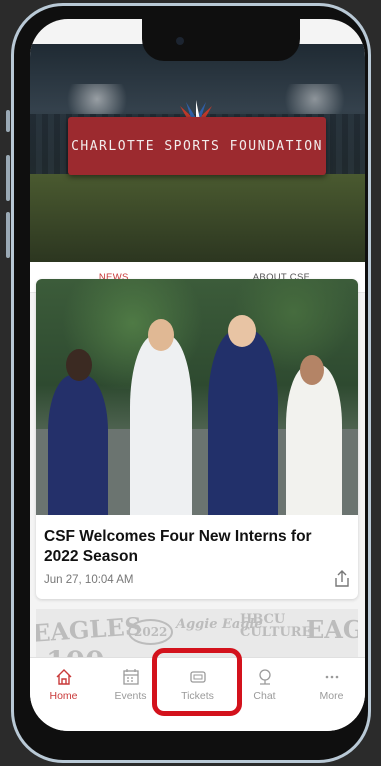 This screenshot has width=381, height=766. Describe the element at coordinates (197, 724) in the screenshot. I see `home-indicator-area` at that location.